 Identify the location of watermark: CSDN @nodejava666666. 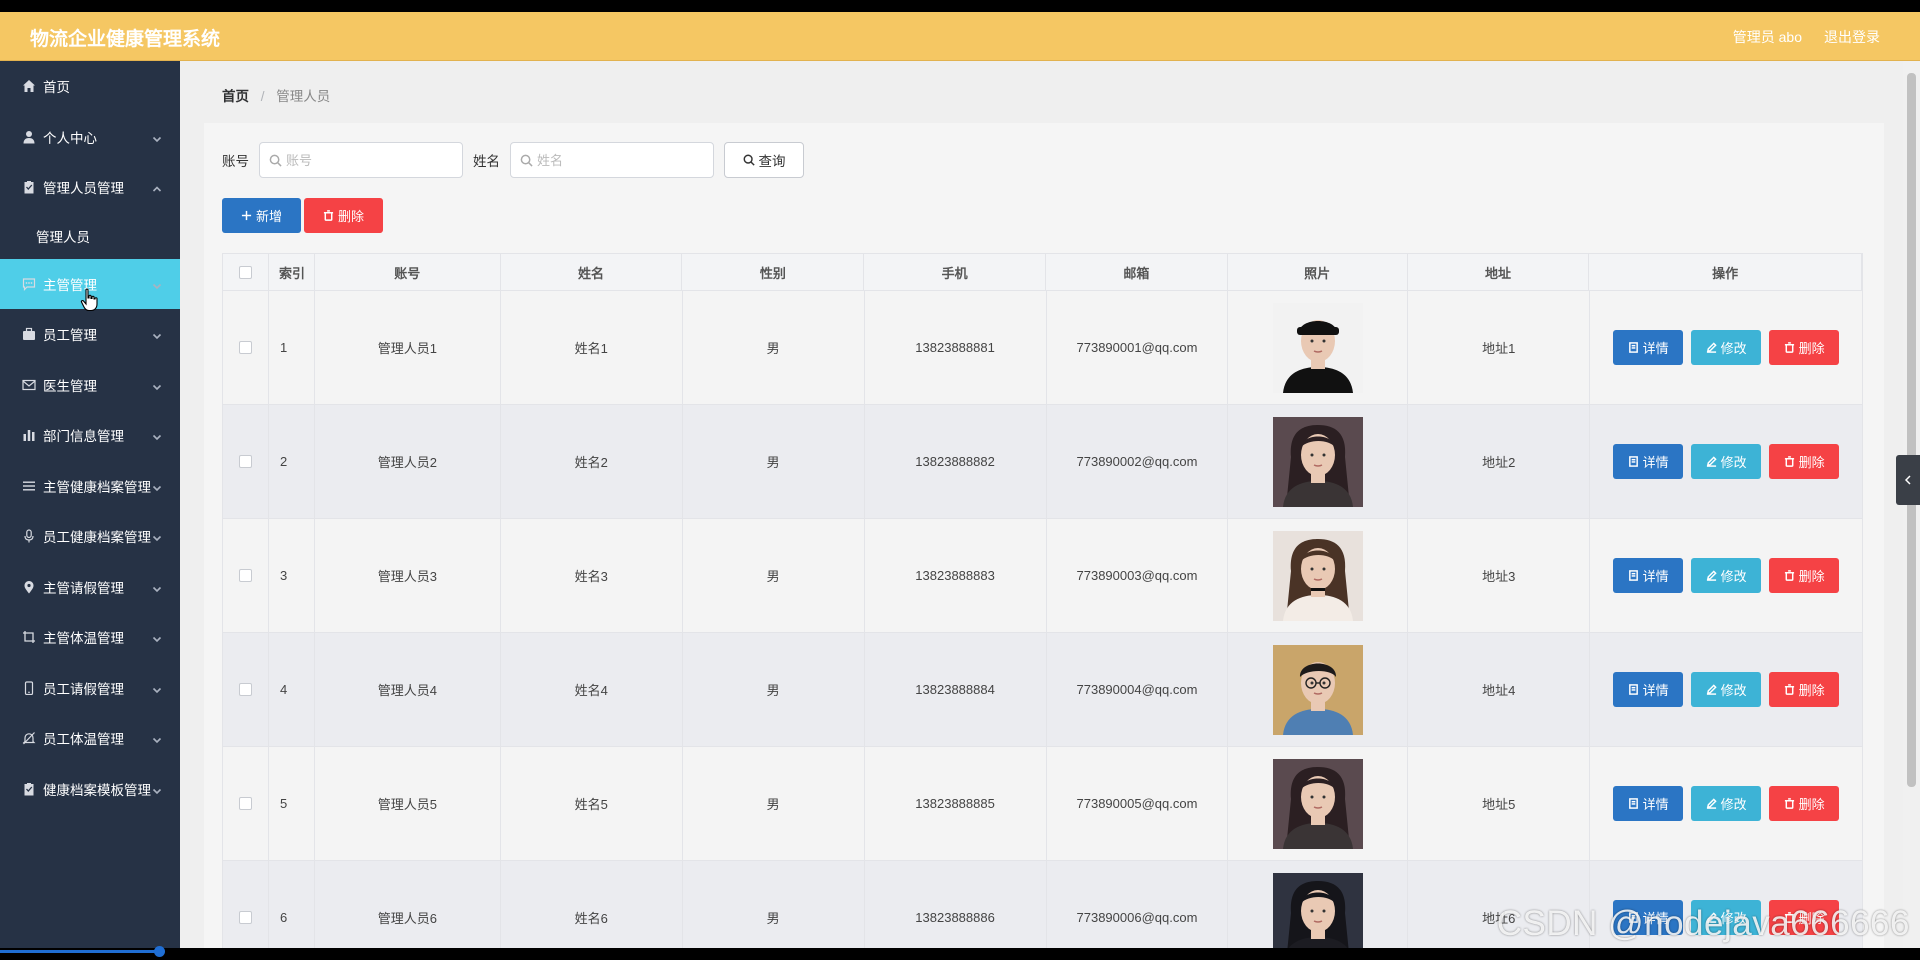
(1703, 923).